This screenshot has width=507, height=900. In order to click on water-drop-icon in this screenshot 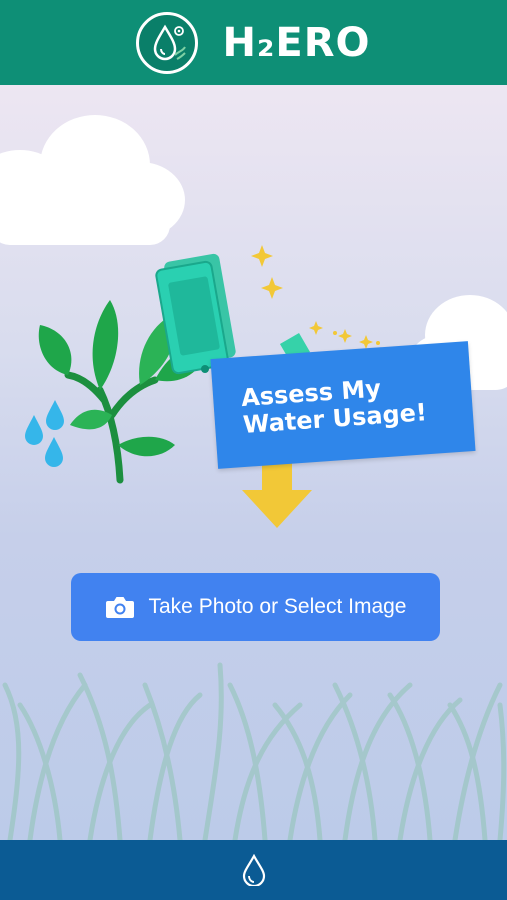, I will do `click(254, 870)`.